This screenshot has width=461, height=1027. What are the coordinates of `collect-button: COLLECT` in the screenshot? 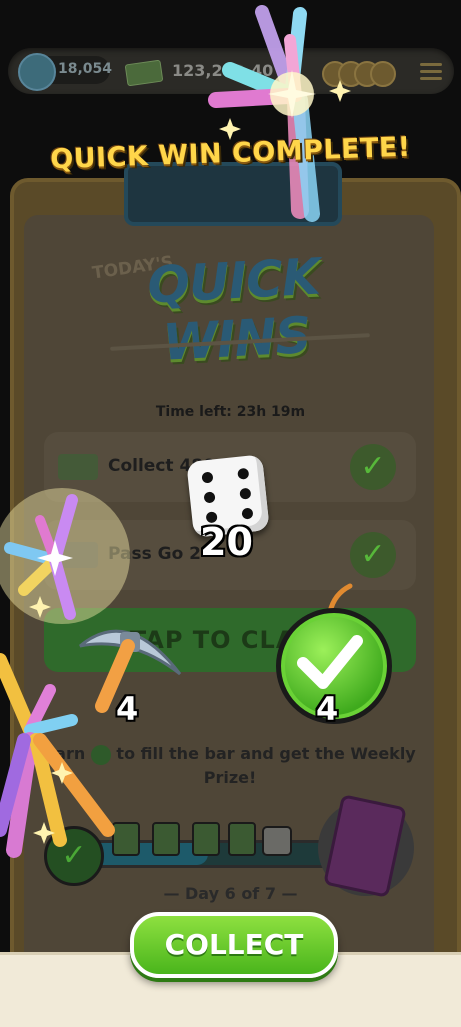 It's located at (234, 945).